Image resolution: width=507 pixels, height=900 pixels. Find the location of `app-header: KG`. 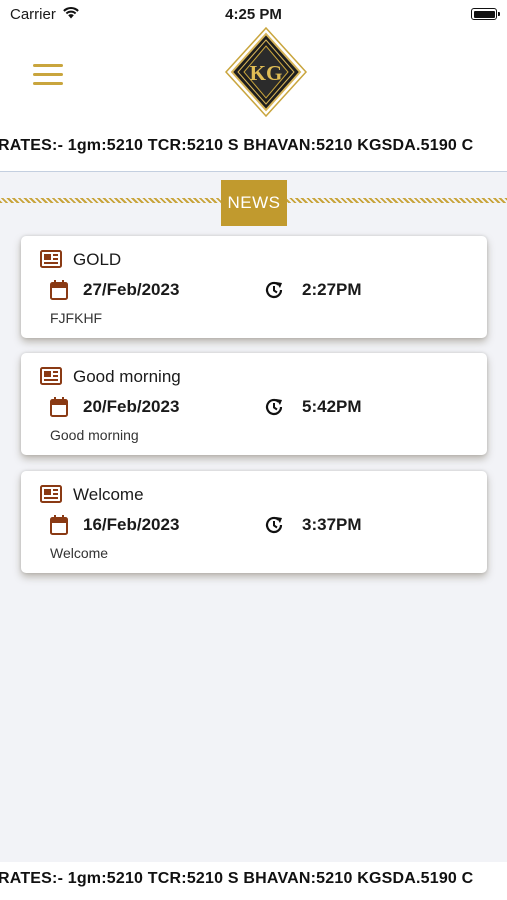

app-header: KG is located at coordinates (253, 75).